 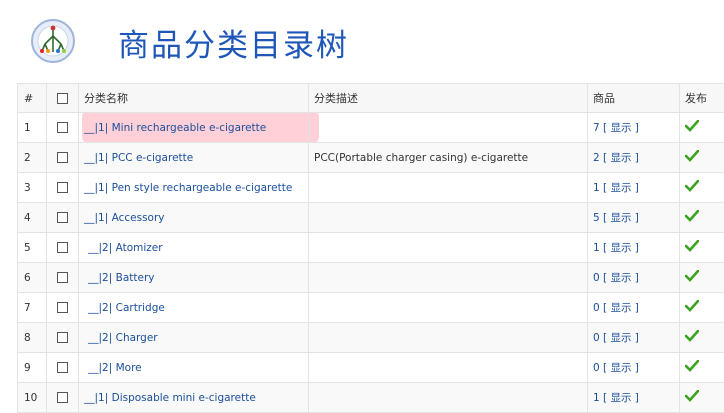 I want to click on category-link: Charger, so click(x=137, y=338).